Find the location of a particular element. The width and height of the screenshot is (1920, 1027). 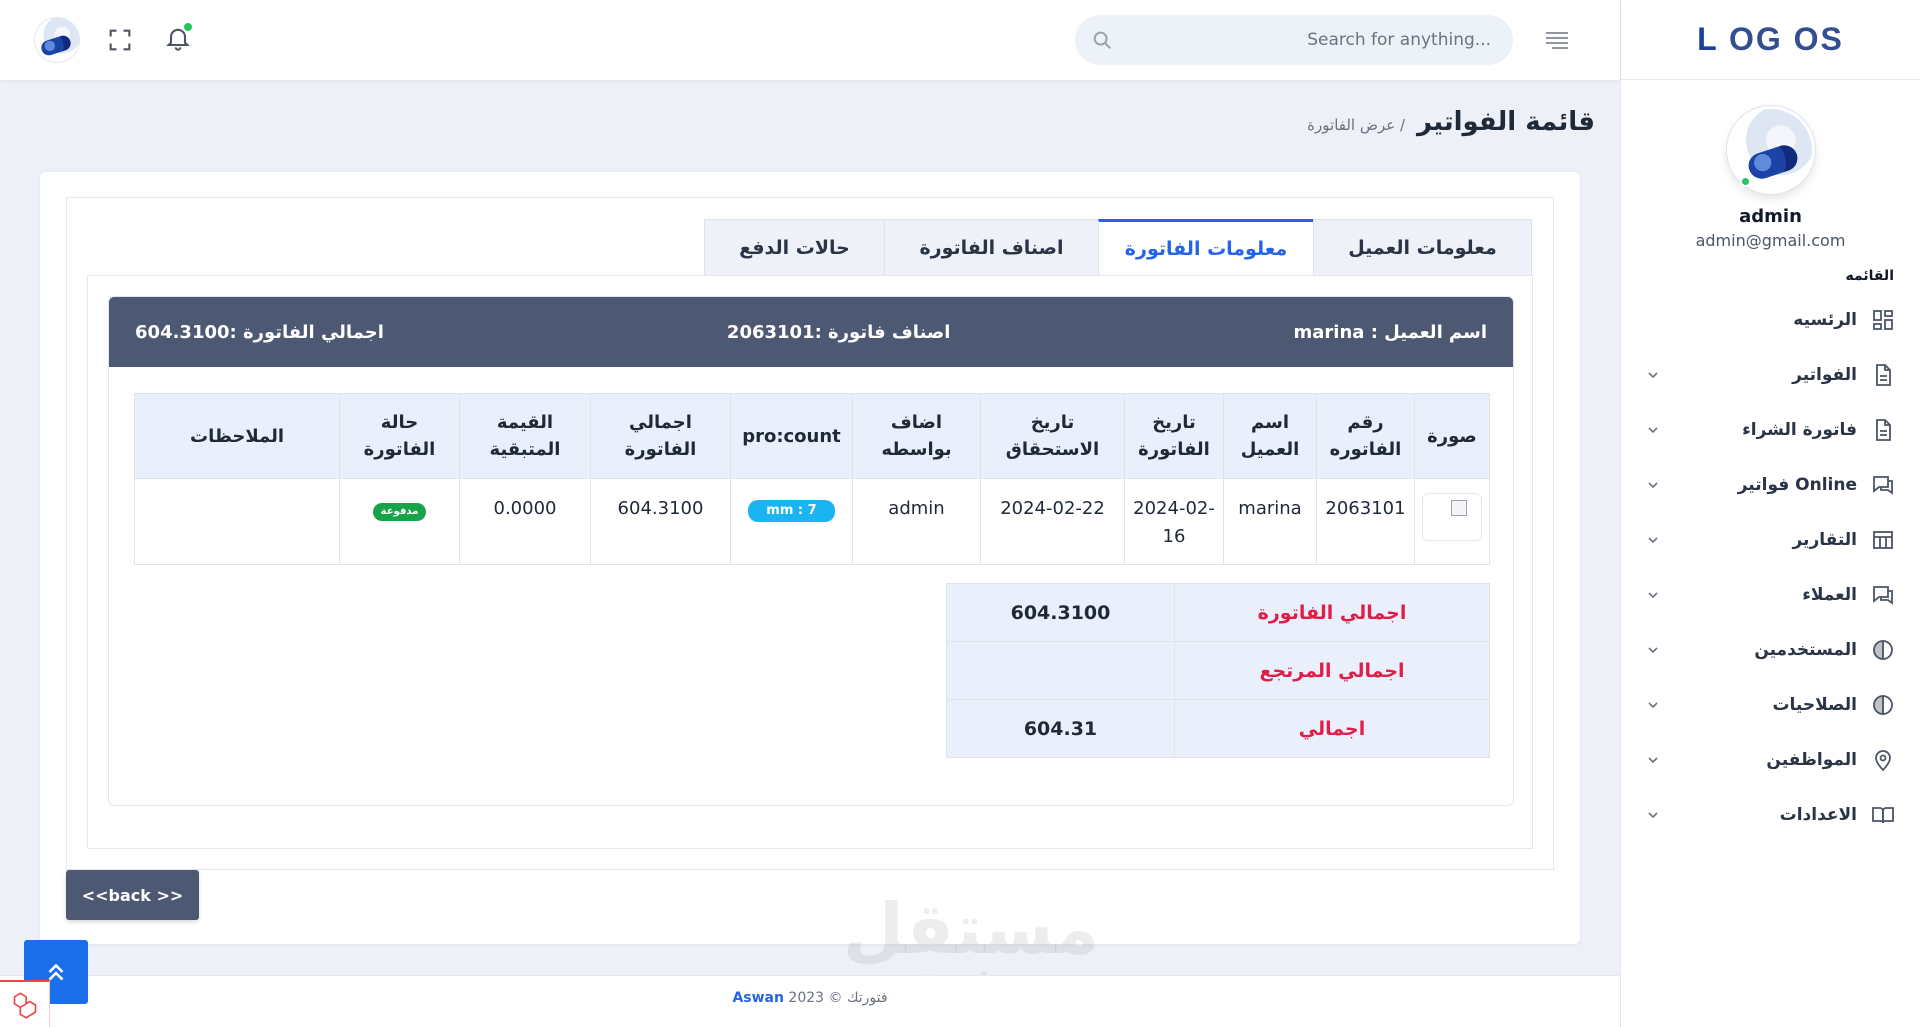

sidebar-item-purchase-invoice: فاتورة الشراء is located at coordinates (1770, 429).